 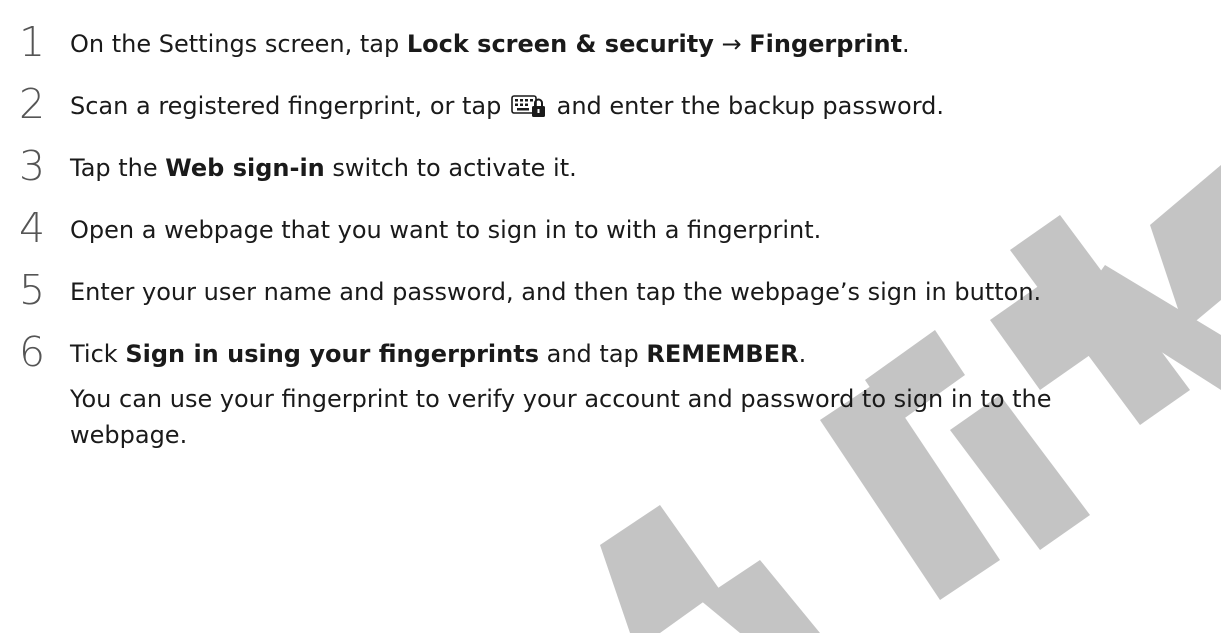 What do you see at coordinates (826, 44) in the screenshot?
I see `settings-path-fingerprint: Fingerprint` at bounding box center [826, 44].